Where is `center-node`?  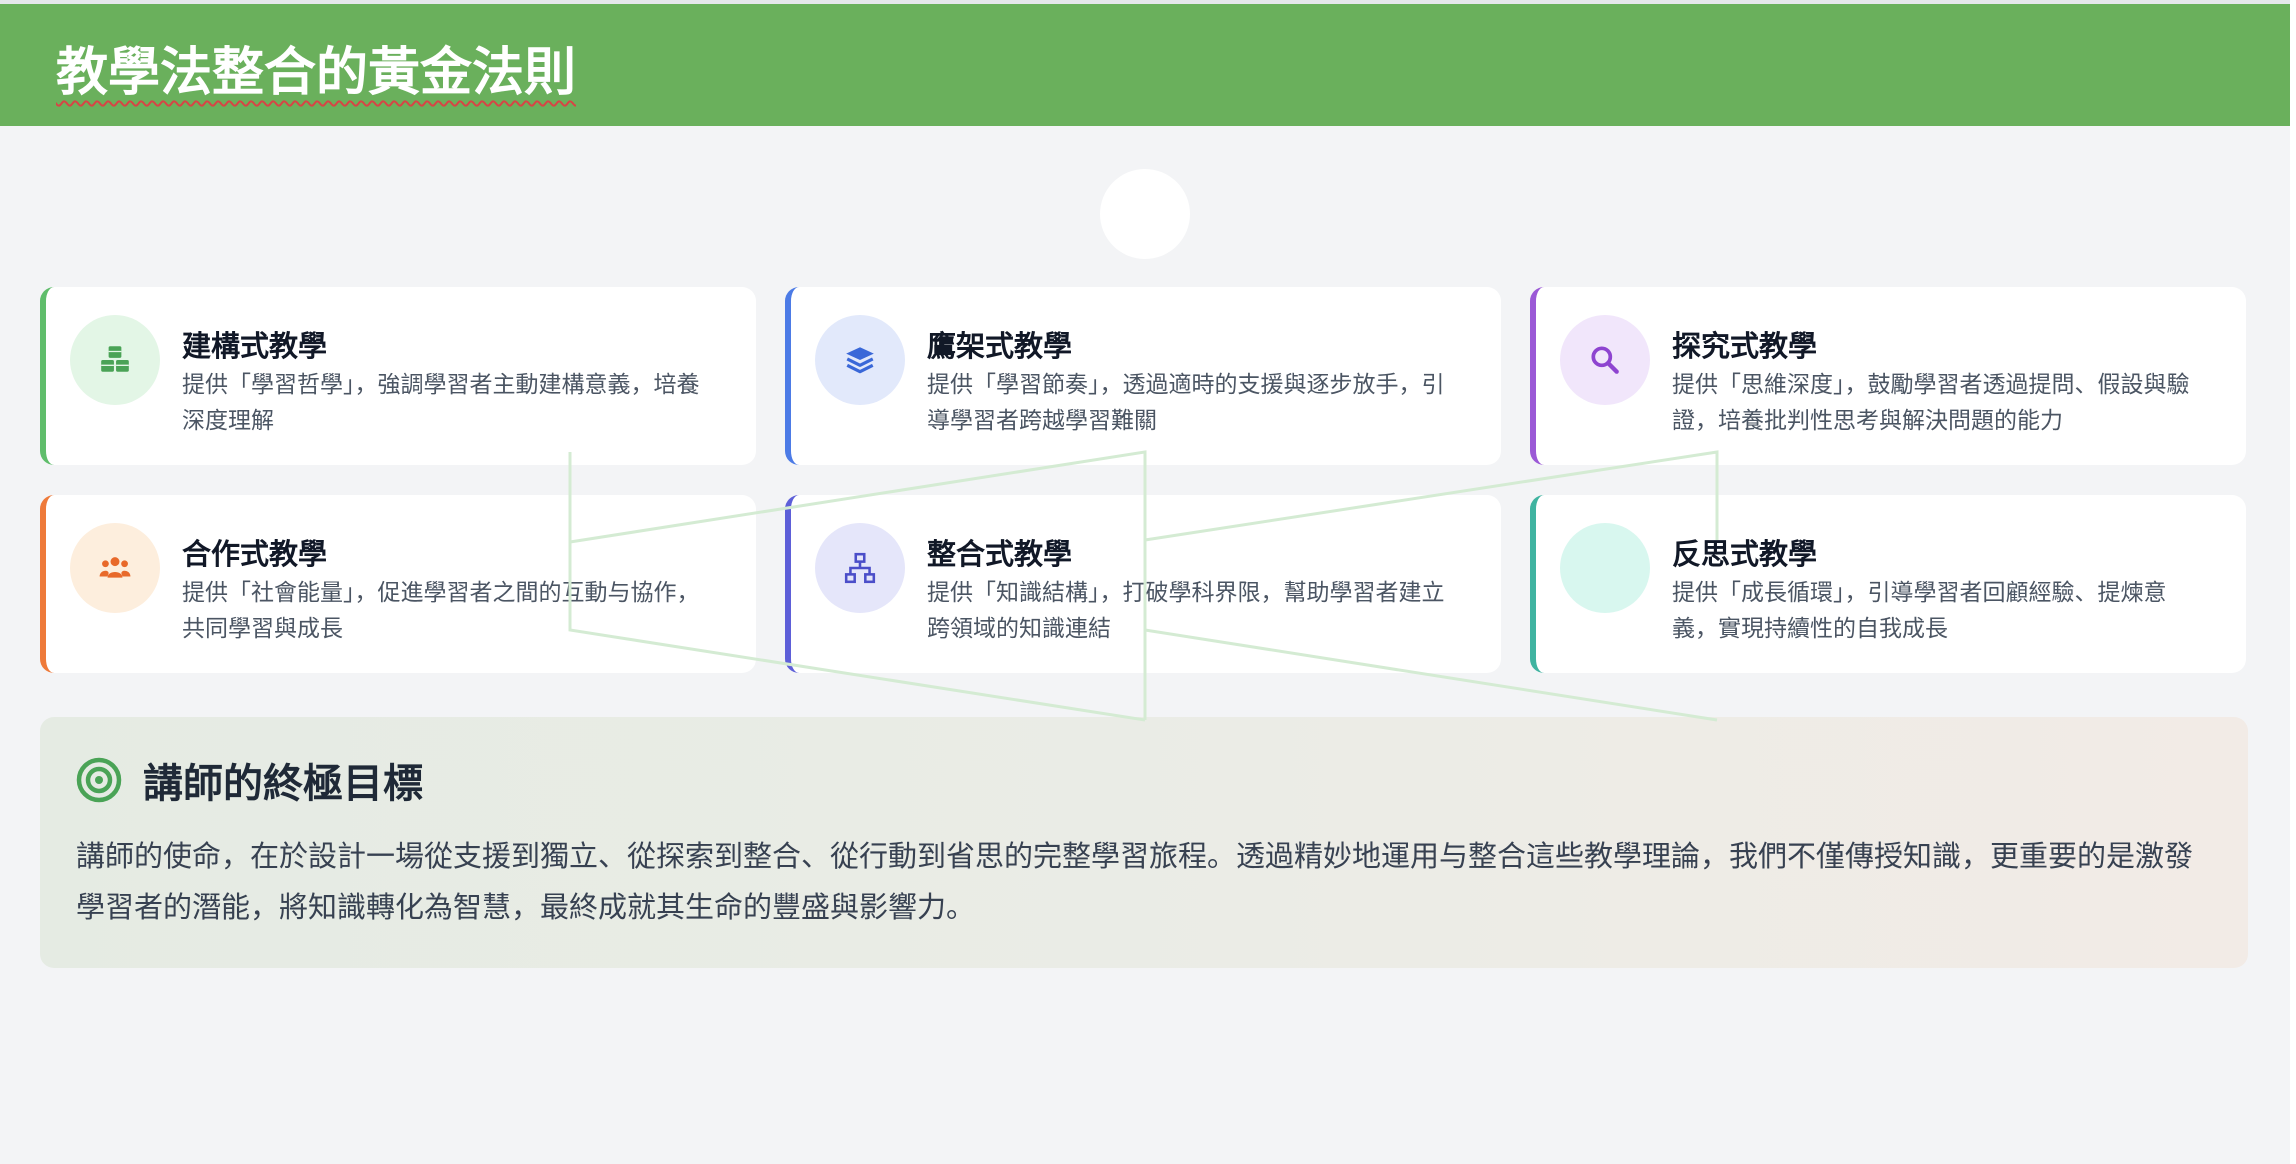 center-node is located at coordinates (1145, 214).